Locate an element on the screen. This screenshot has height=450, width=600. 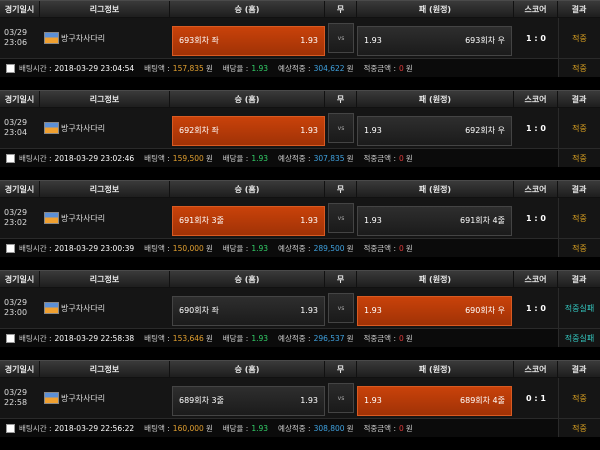
win-pick-label: 693회차 좌 is located at coordinates (199, 40).